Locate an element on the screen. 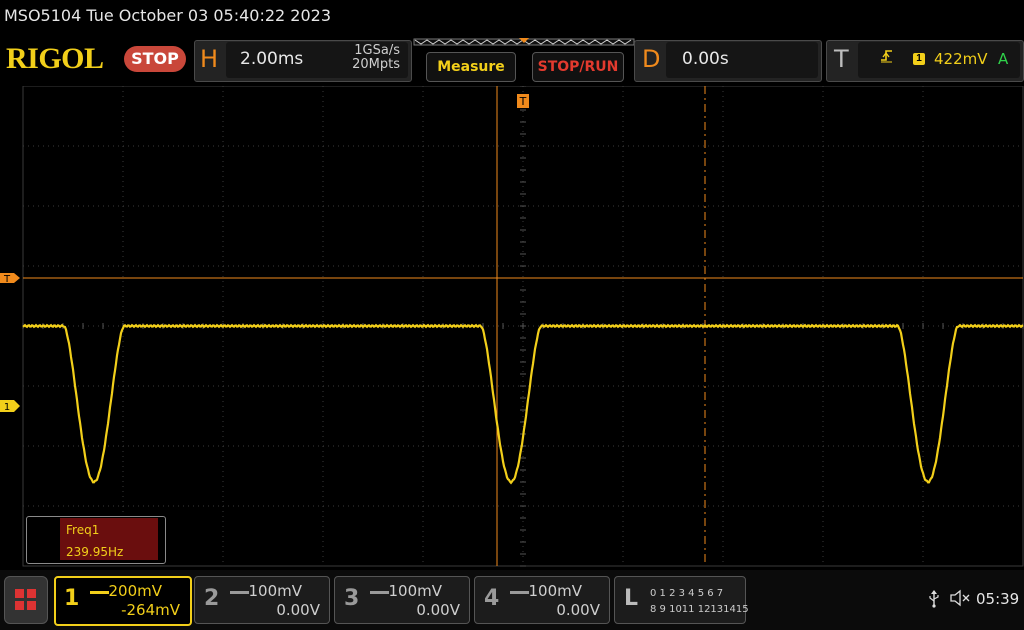 This screenshot has width=1024, height=630. measurement-name: Freq1 is located at coordinates (83, 530).